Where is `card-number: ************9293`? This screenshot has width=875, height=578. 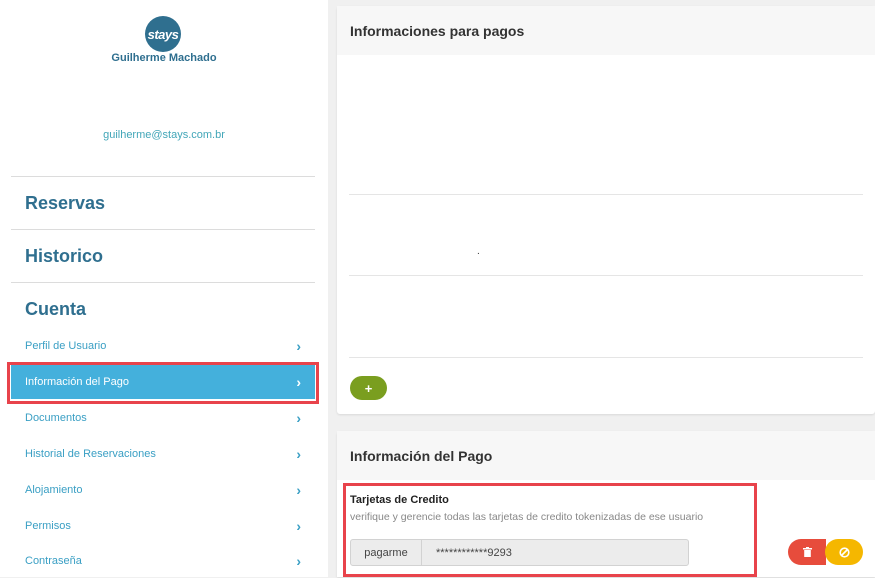
card-number: ************9293 is located at coordinates (474, 552).